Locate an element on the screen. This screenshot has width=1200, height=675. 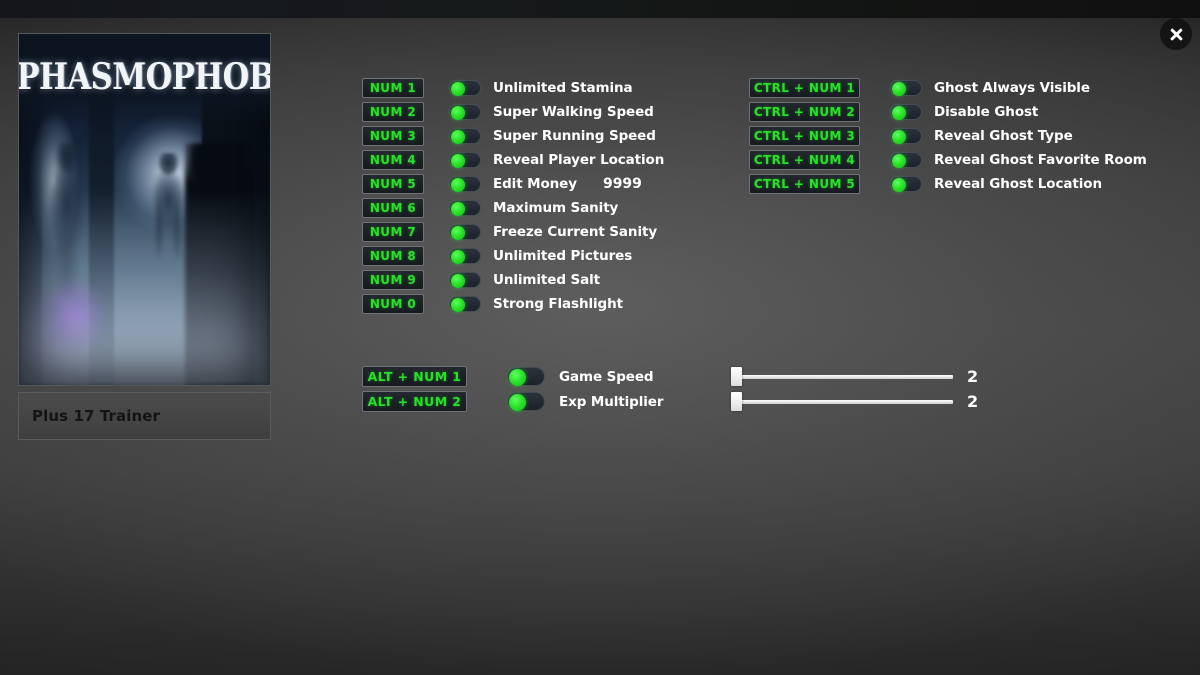
cheat-row-super-walking-speed: NUM 2 Super Walking Speed is located at coordinates (513, 112).